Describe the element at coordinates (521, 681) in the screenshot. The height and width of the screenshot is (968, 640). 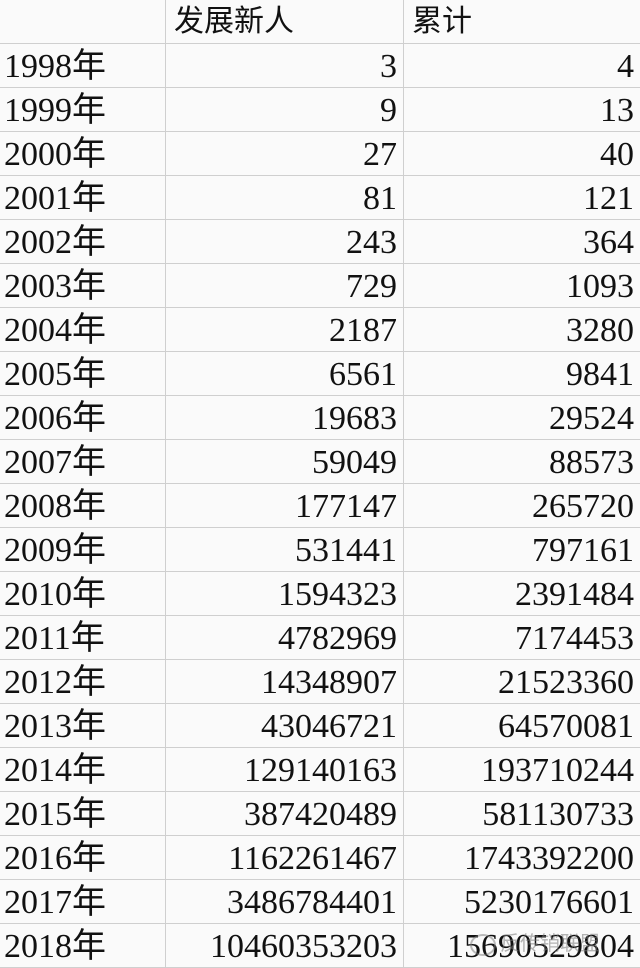
I see `cumulative-cell: 21523360` at that location.